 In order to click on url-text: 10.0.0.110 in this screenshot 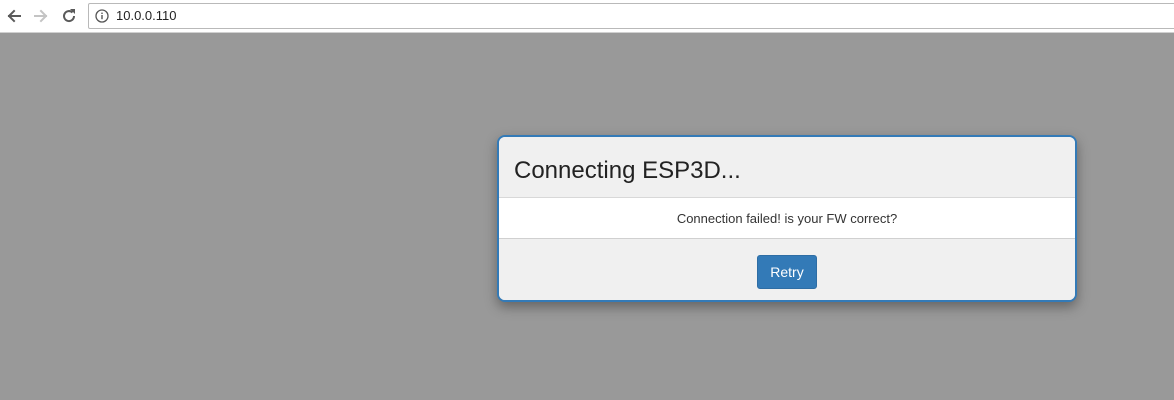, I will do `click(146, 15)`.